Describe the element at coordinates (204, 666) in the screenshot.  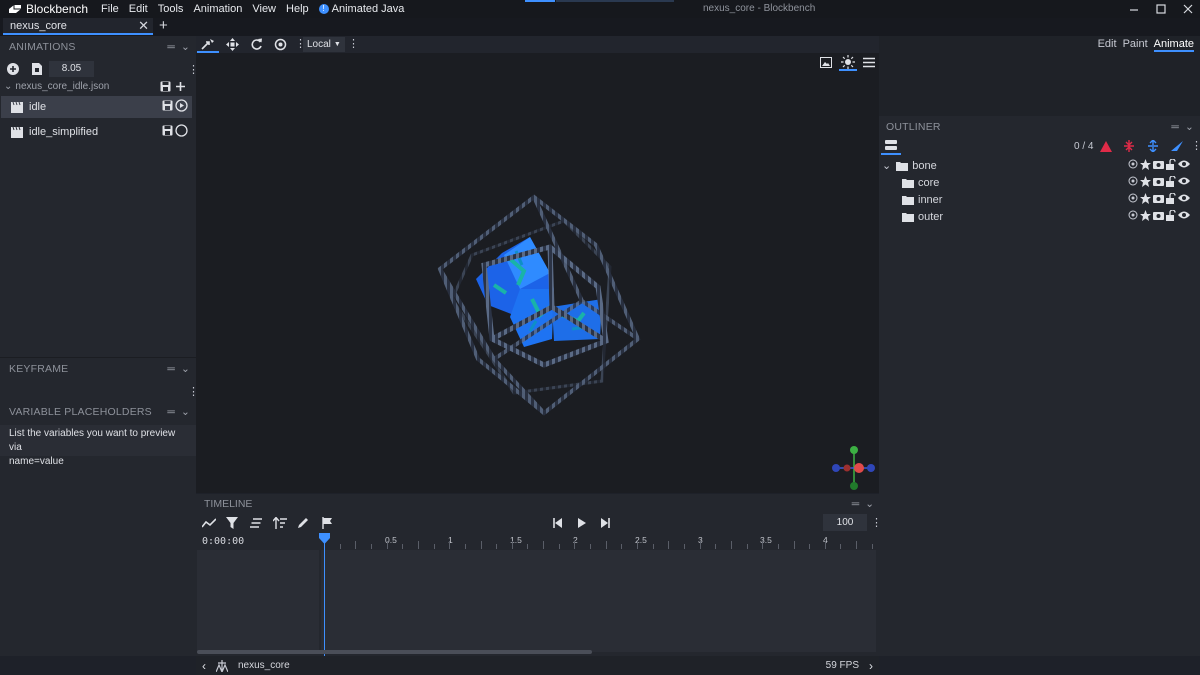
I see `sidebar-left-toggle-icon: ‹` at that location.